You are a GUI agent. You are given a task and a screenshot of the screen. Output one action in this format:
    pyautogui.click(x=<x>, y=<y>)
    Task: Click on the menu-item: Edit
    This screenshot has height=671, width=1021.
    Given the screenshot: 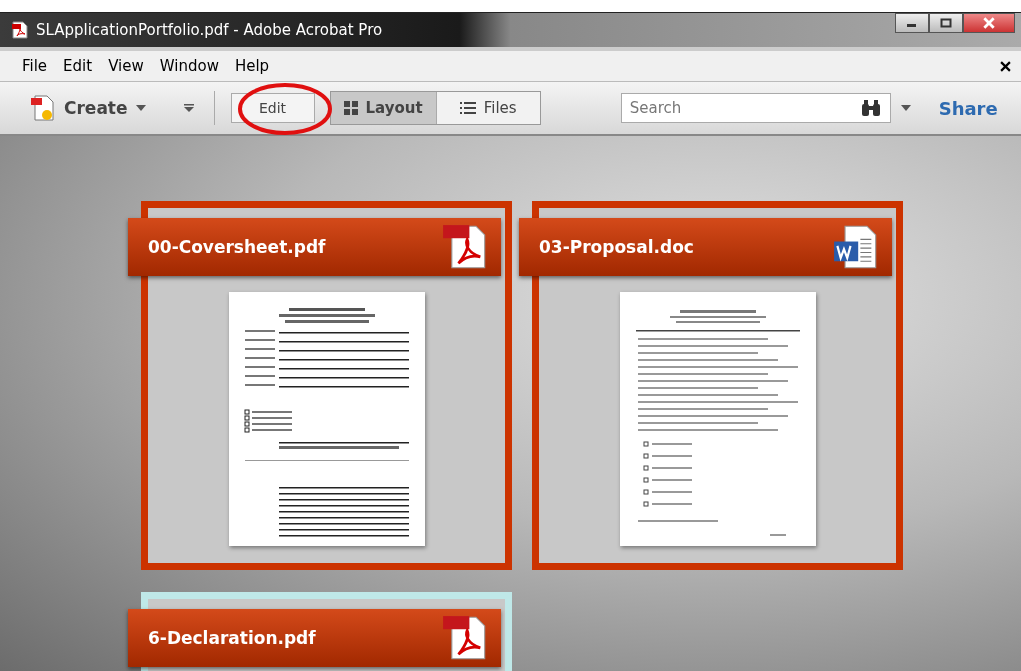 What is the action you would take?
    pyautogui.click(x=78, y=66)
    